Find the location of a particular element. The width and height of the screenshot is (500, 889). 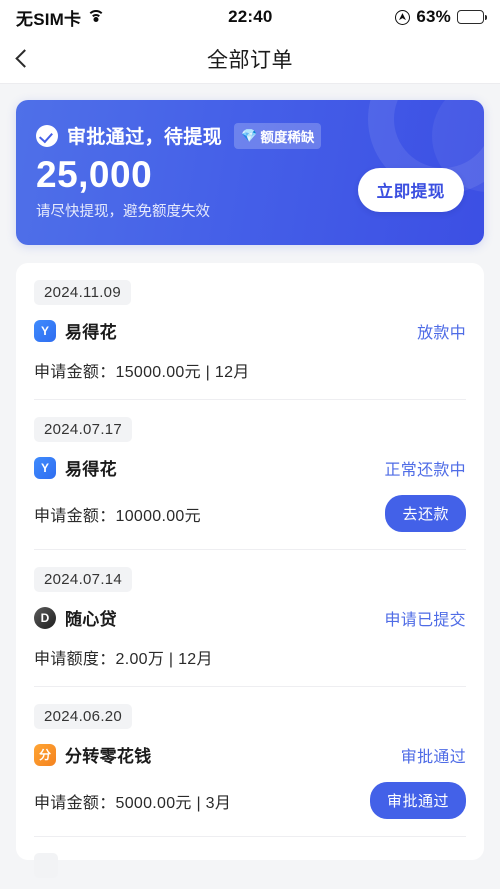

order-date: 2024.07.14 is located at coordinates (83, 579).